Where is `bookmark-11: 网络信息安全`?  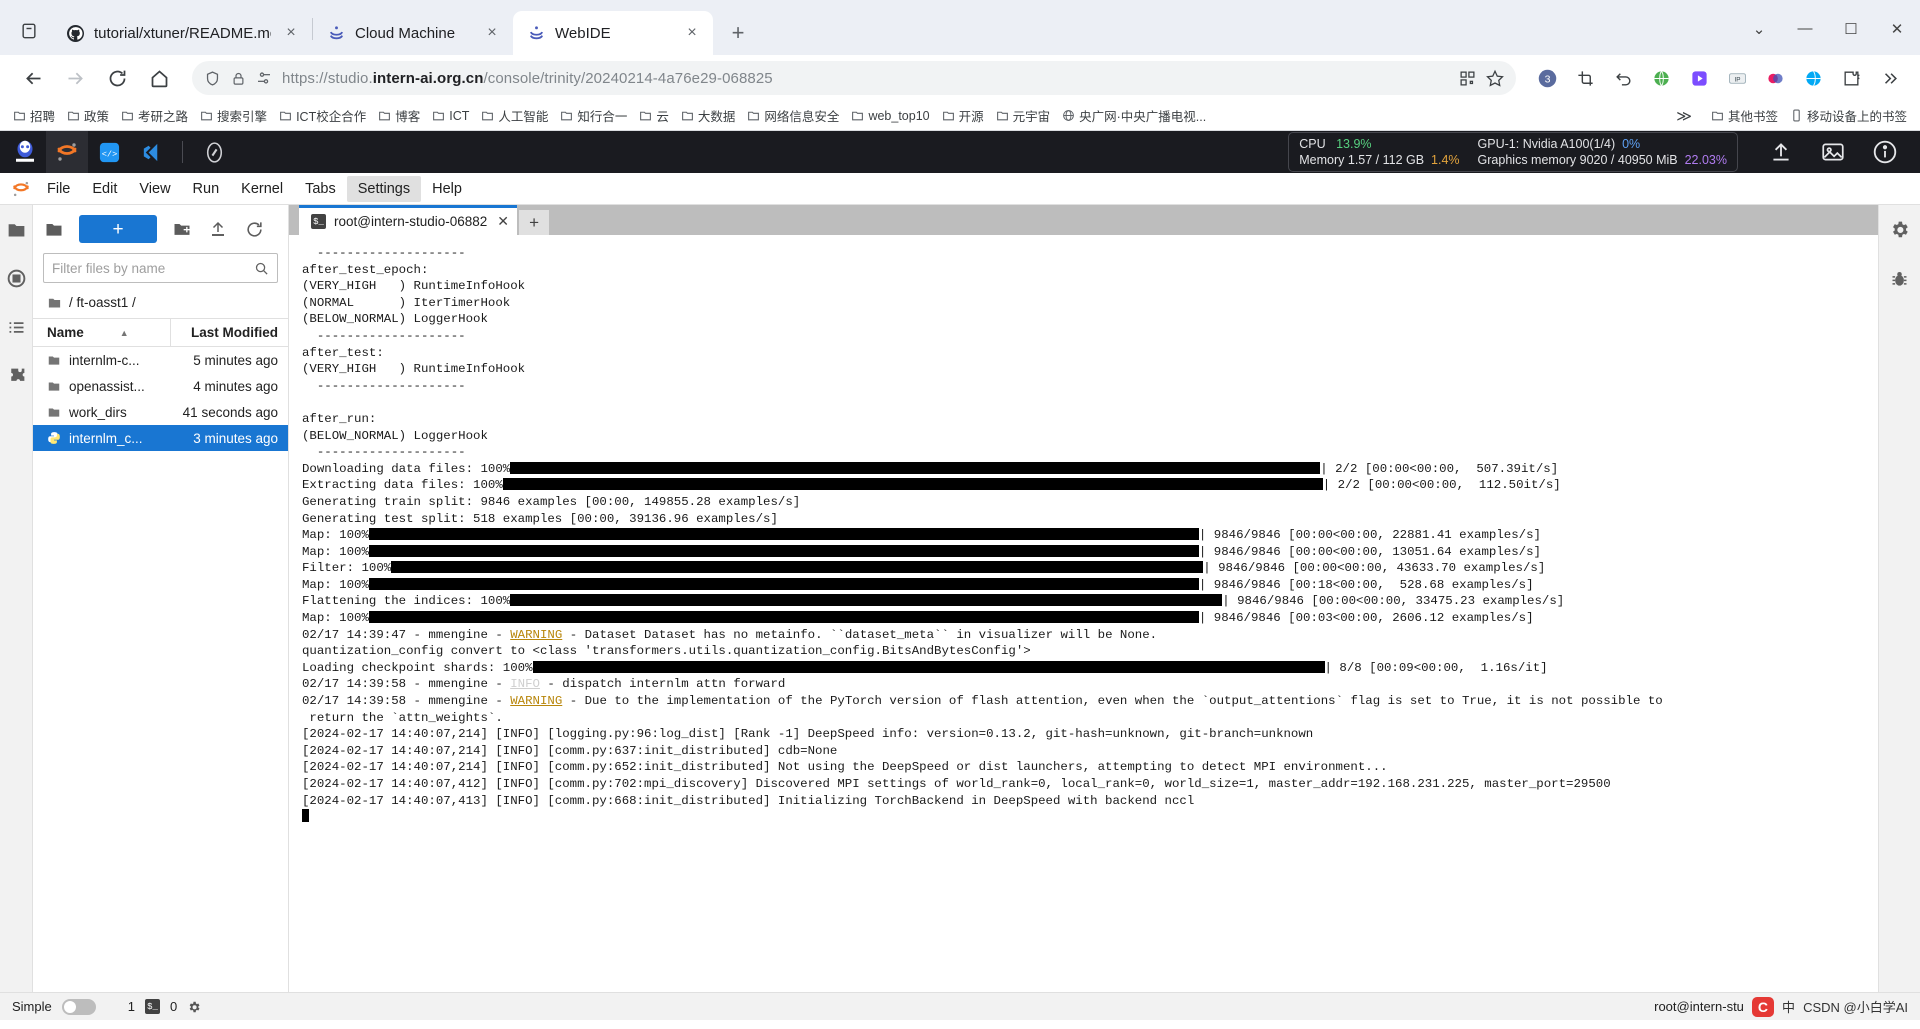
bookmark-11: 网络信息安全 is located at coordinates (793, 115).